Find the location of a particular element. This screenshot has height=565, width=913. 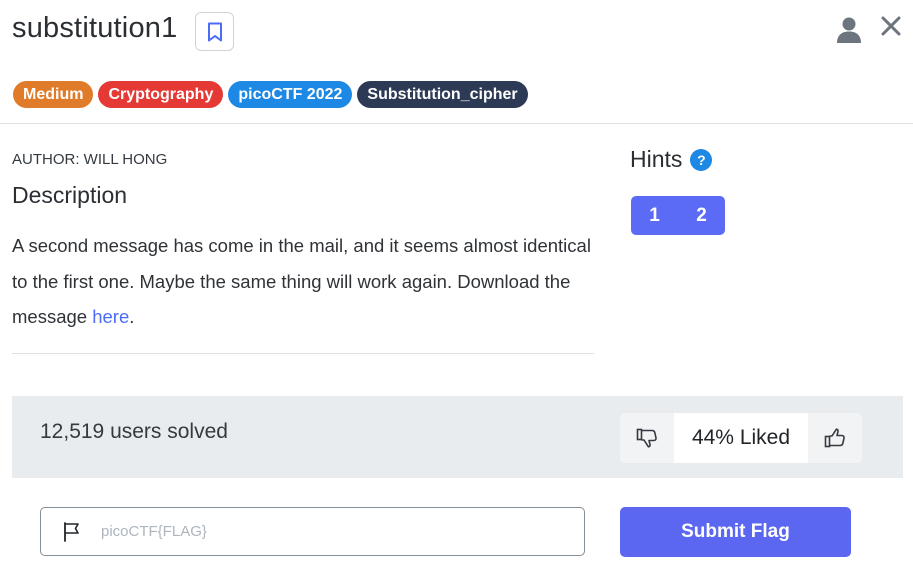

flag-input is located at coordinates (321, 531).